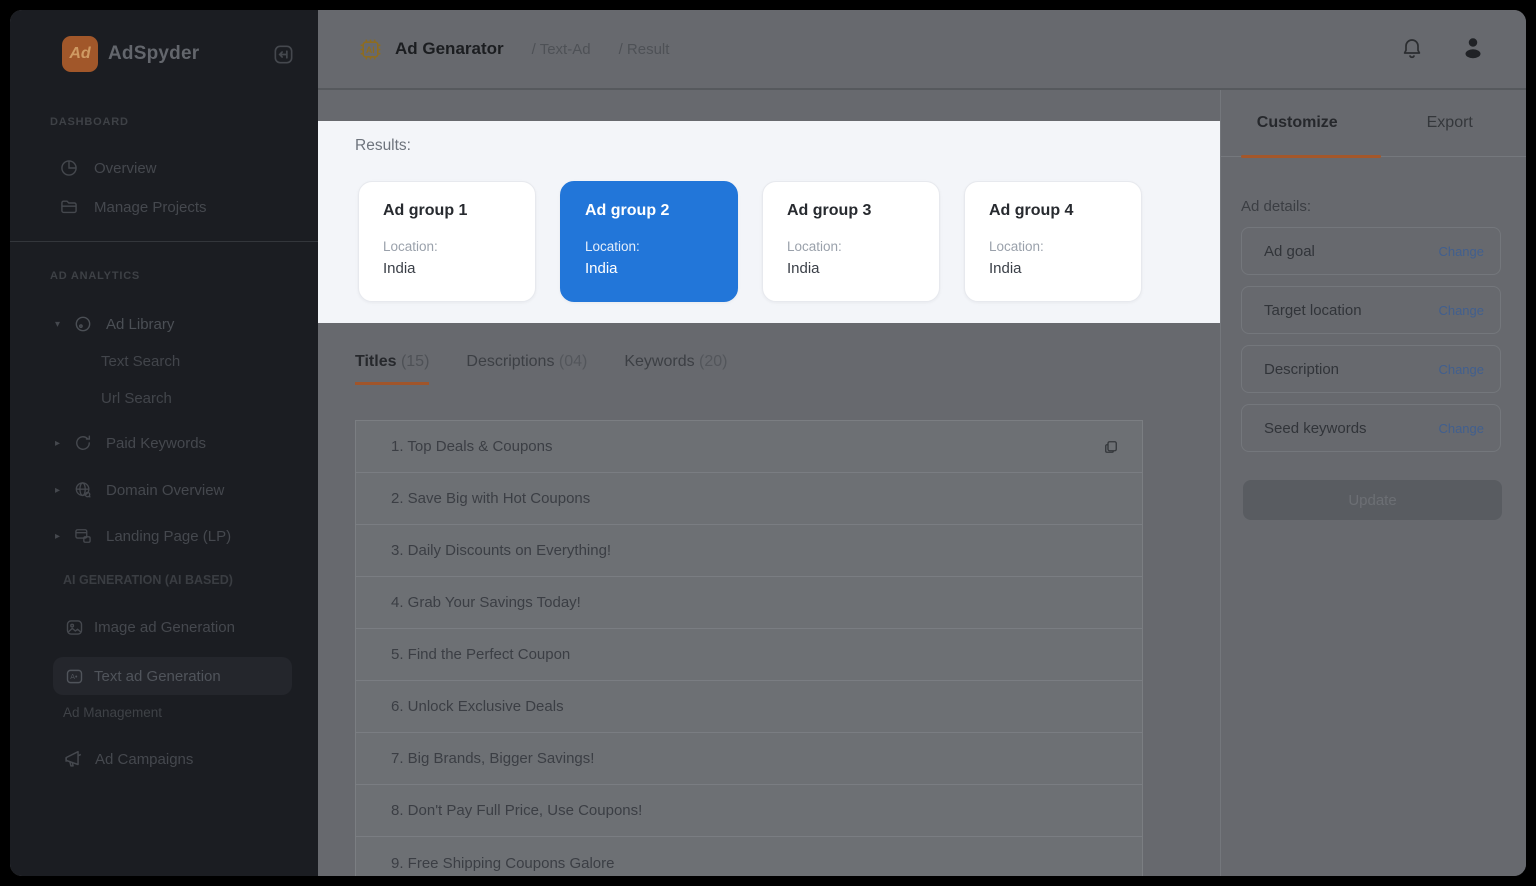 The height and width of the screenshot is (886, 1536). I want to click on title-row-3: 3. Daily Discounts on Everything!, so click(749, 551).